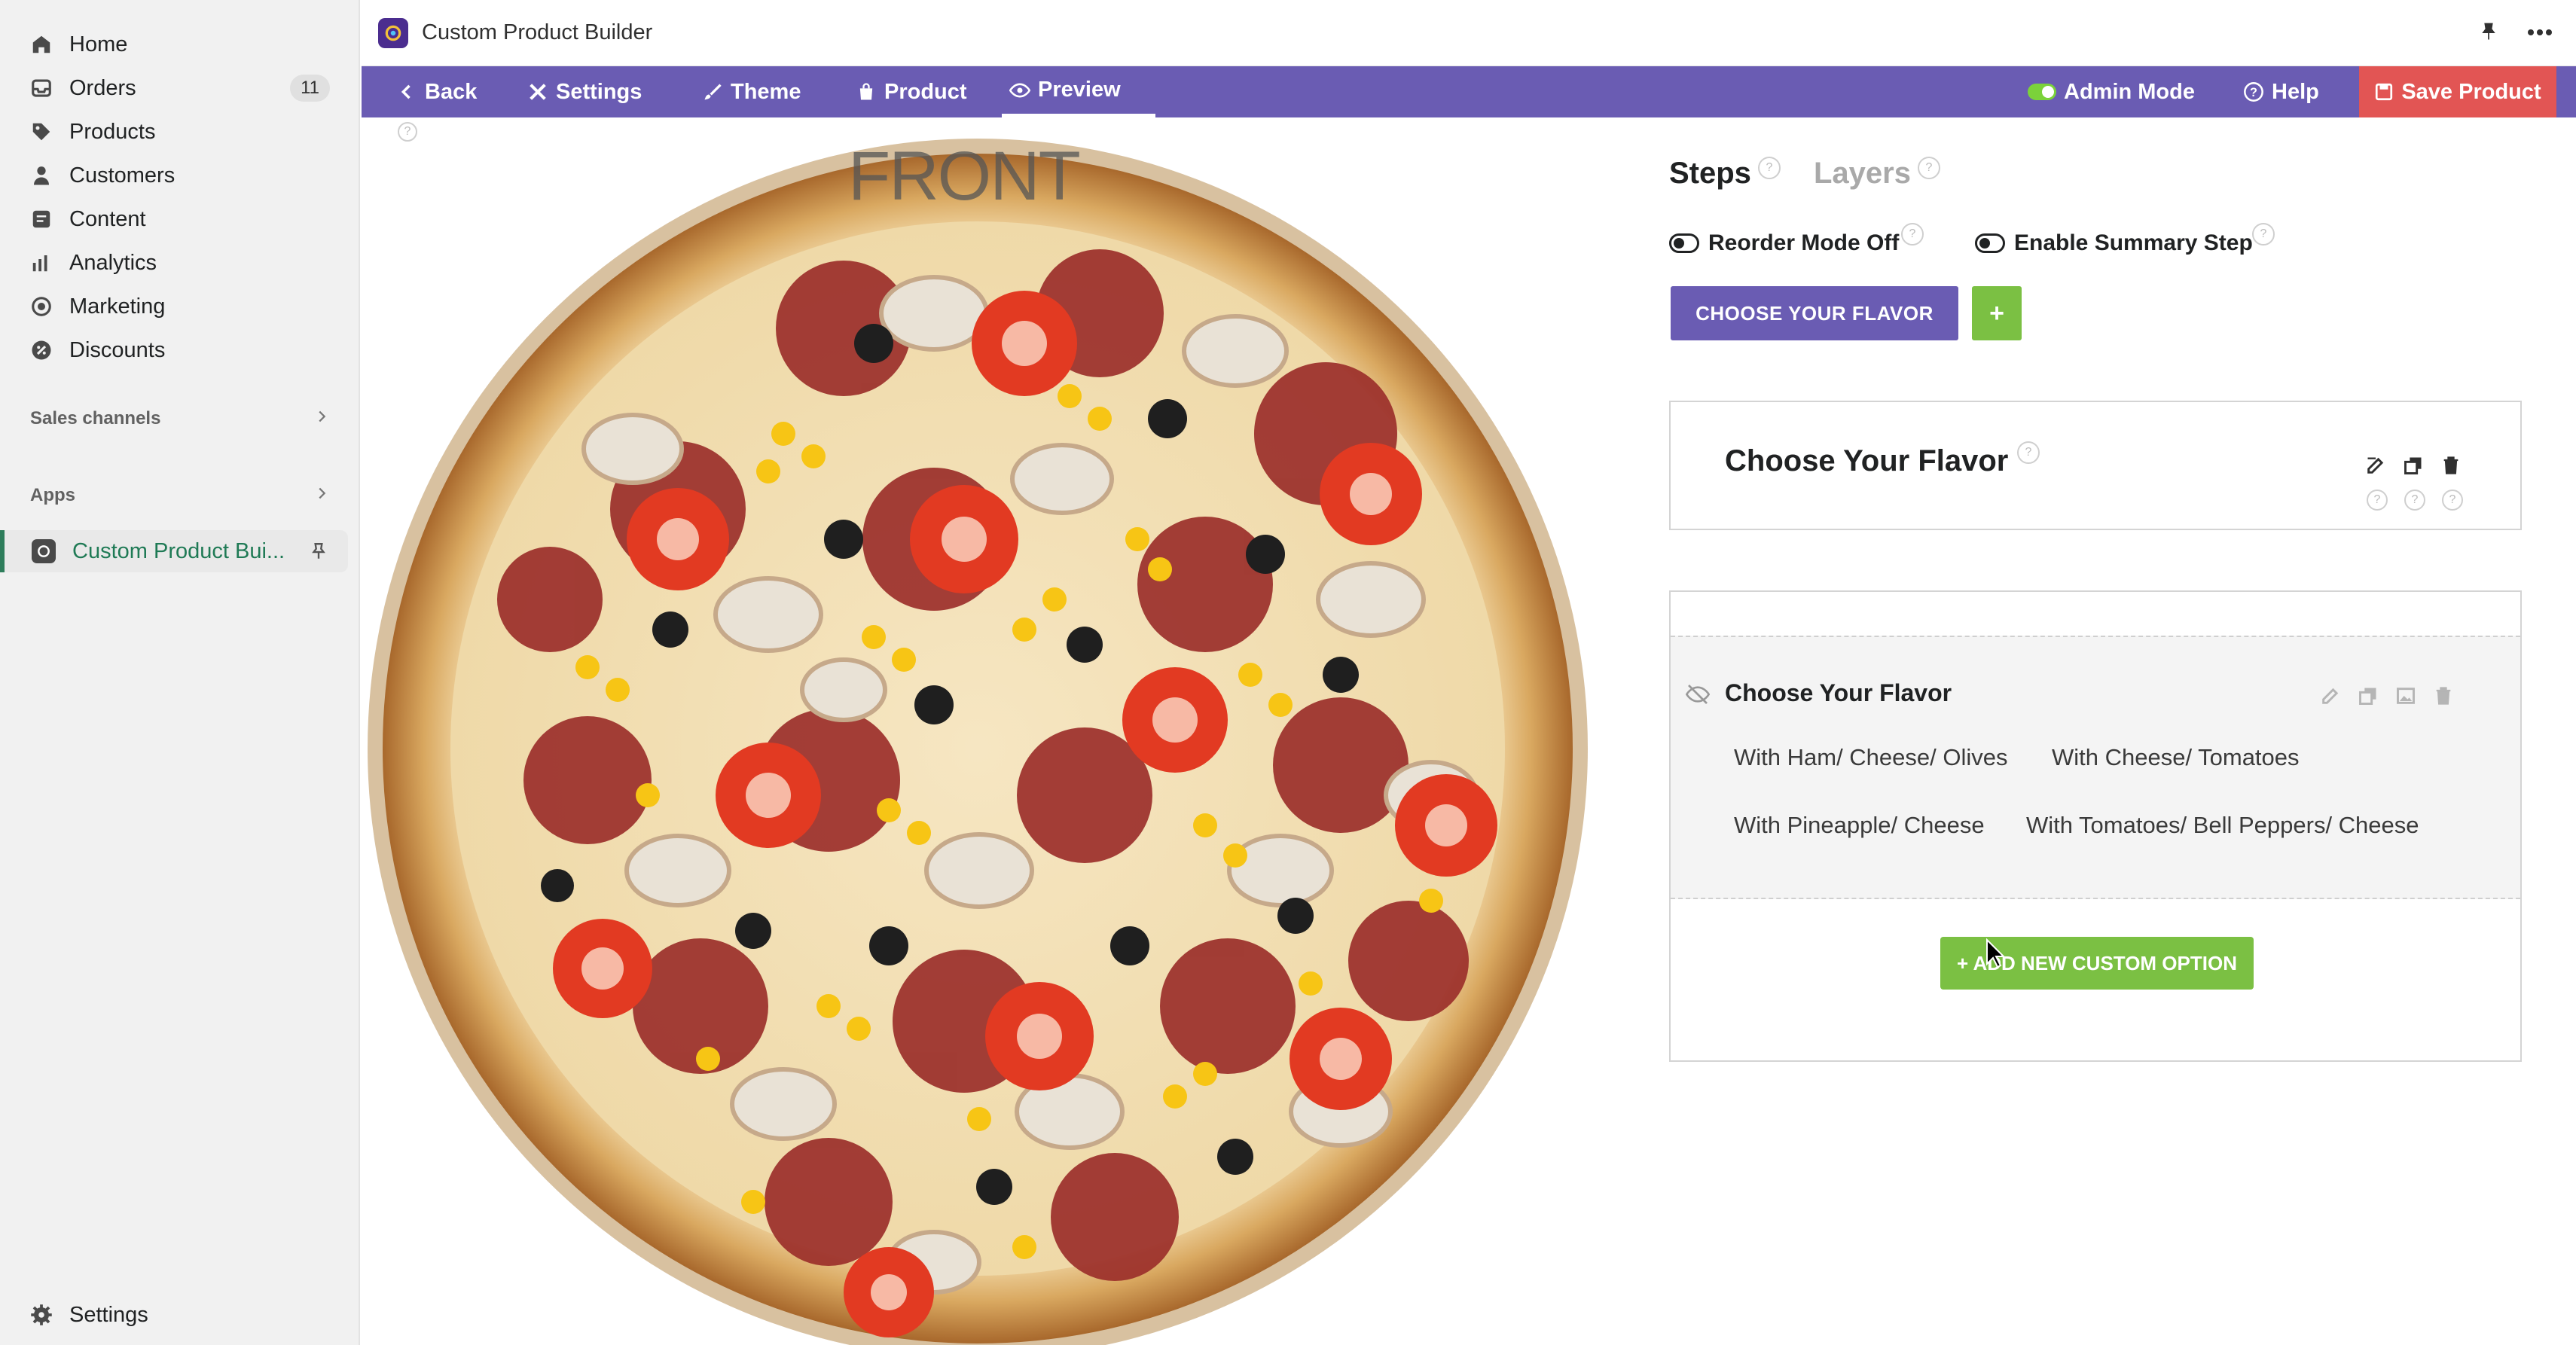 Image resolution: width=2576 pixels, height=1345 pixels. What do you see at coordinates (752, 91) in the screenshot?
I see `theme-tab: Theme` at bounding box center [752, 91].